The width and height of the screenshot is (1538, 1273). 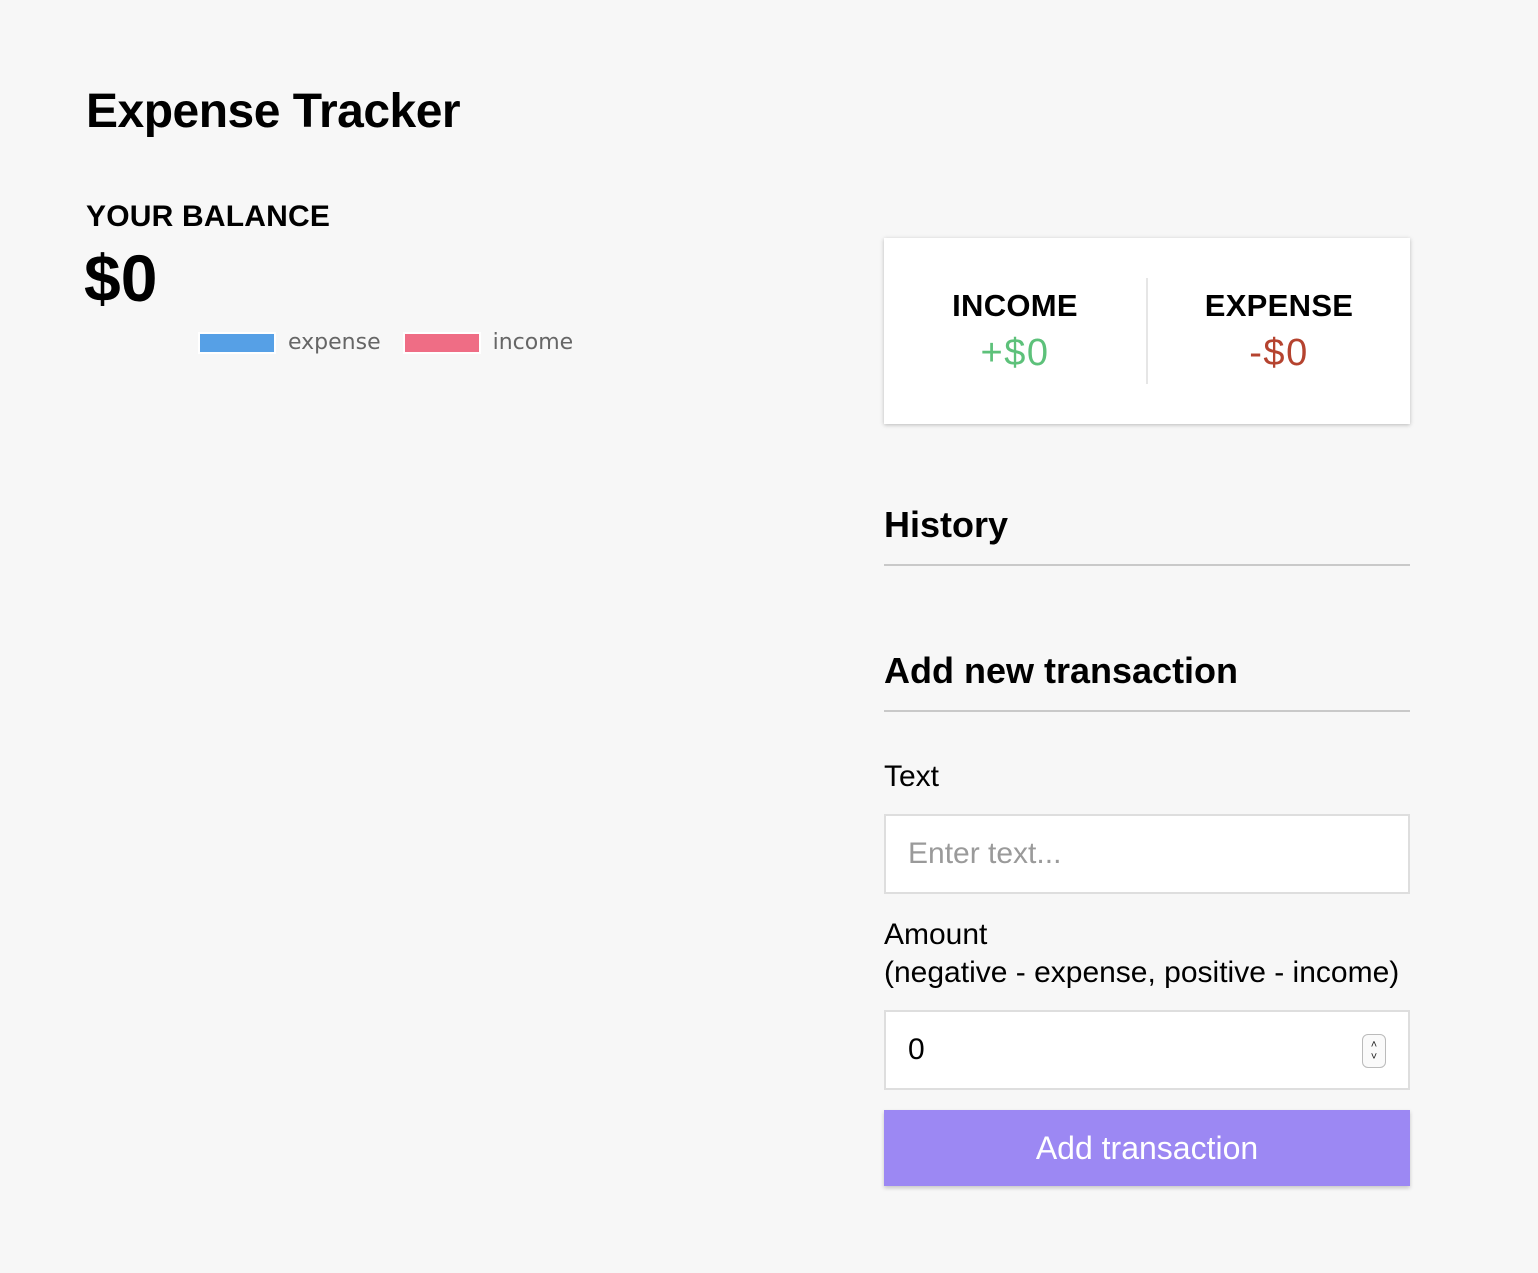 I want to click on income-expense-summary: INCOME +$0 EXPENSE -$0, so click(x=1147, y=331).